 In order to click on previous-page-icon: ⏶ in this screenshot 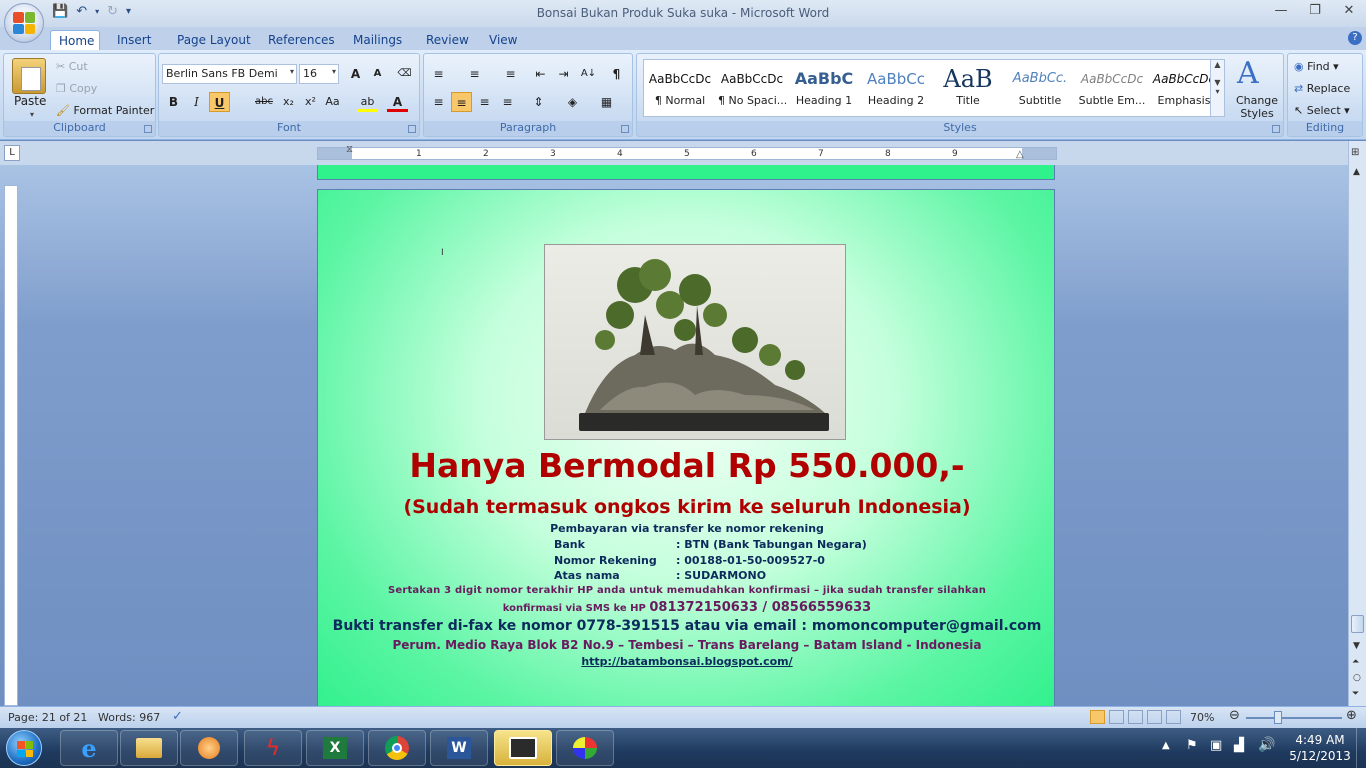, I will do `click(1355, 662)`.